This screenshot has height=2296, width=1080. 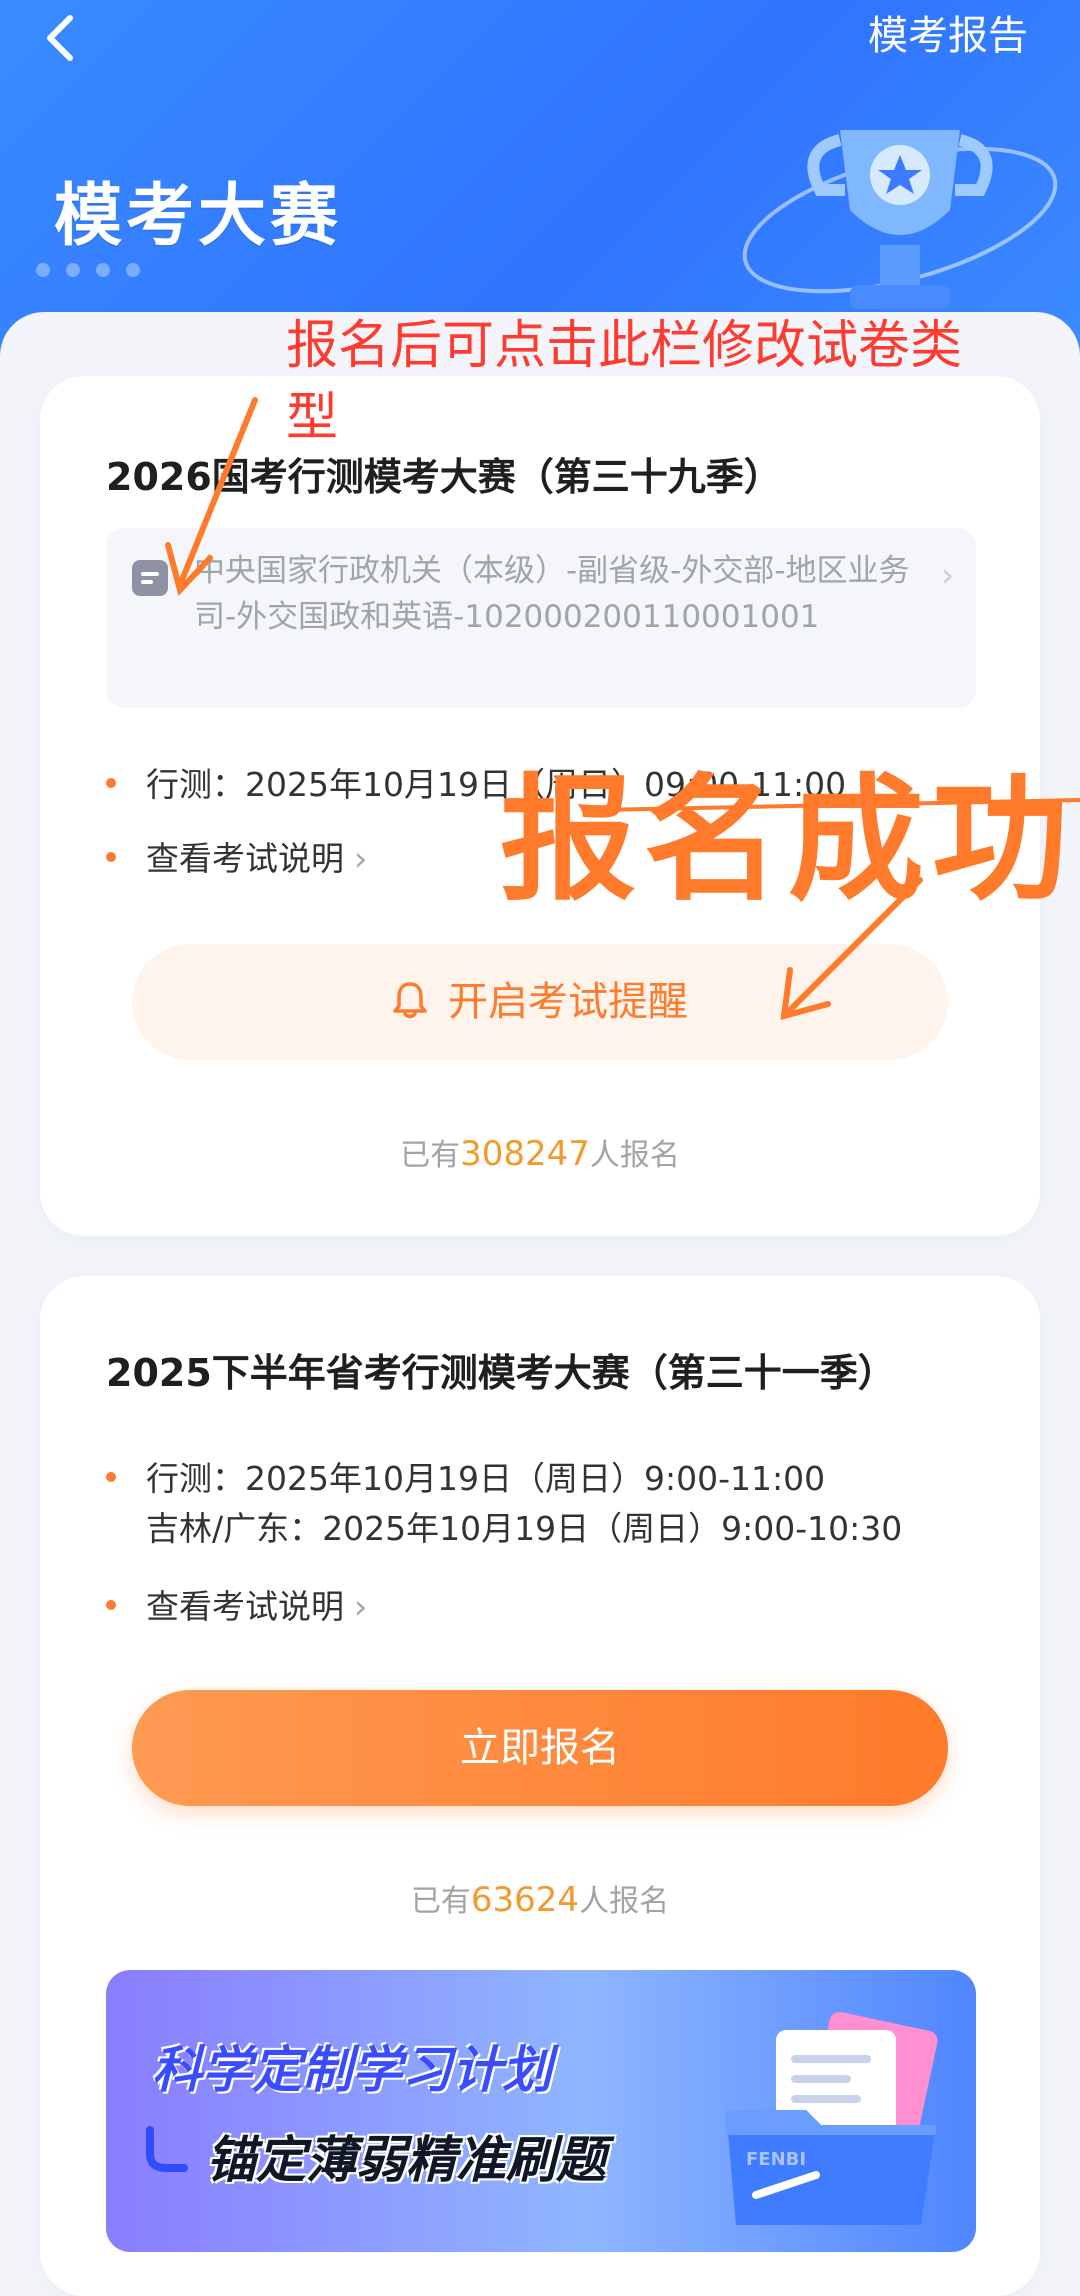 I want to click on back-button, so click(x=70, y=38).